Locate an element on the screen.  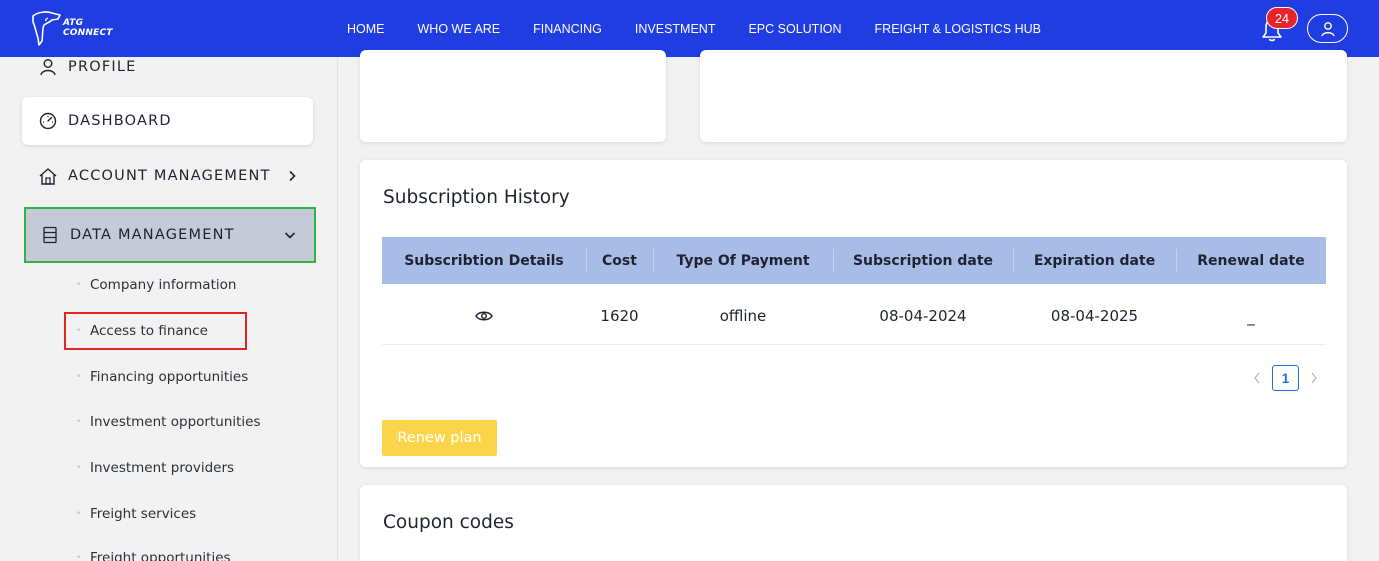
nav-financing: FINANCING is located at coordinates (567, 29).